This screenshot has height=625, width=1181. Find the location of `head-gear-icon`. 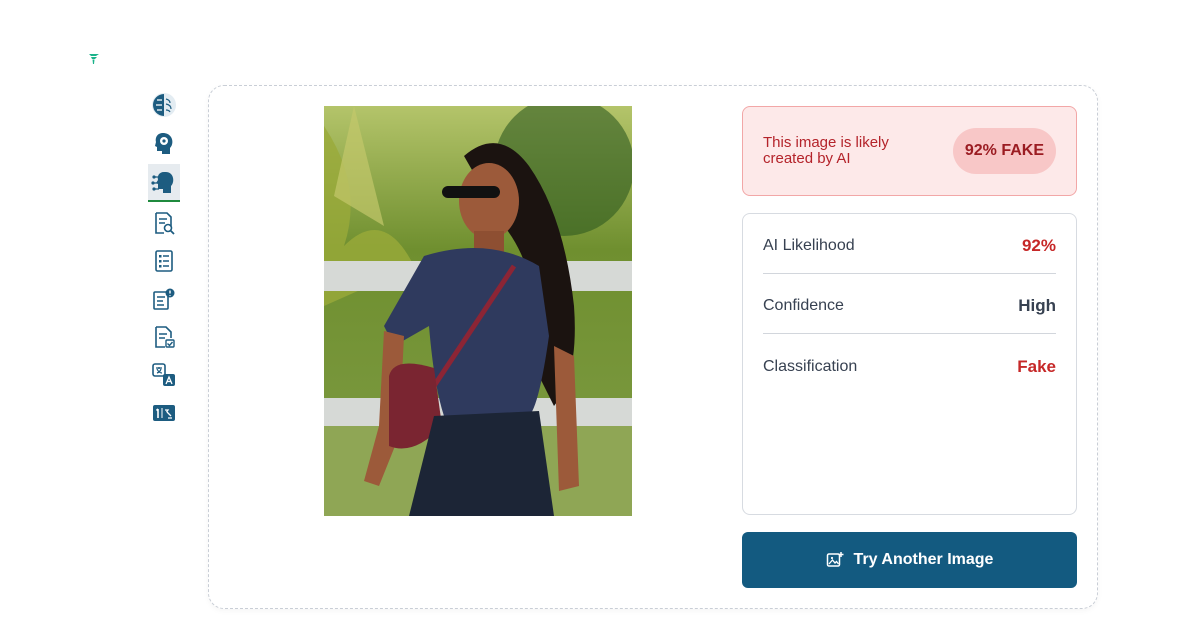

head-gear-icon is located at coordinates (164, 143).